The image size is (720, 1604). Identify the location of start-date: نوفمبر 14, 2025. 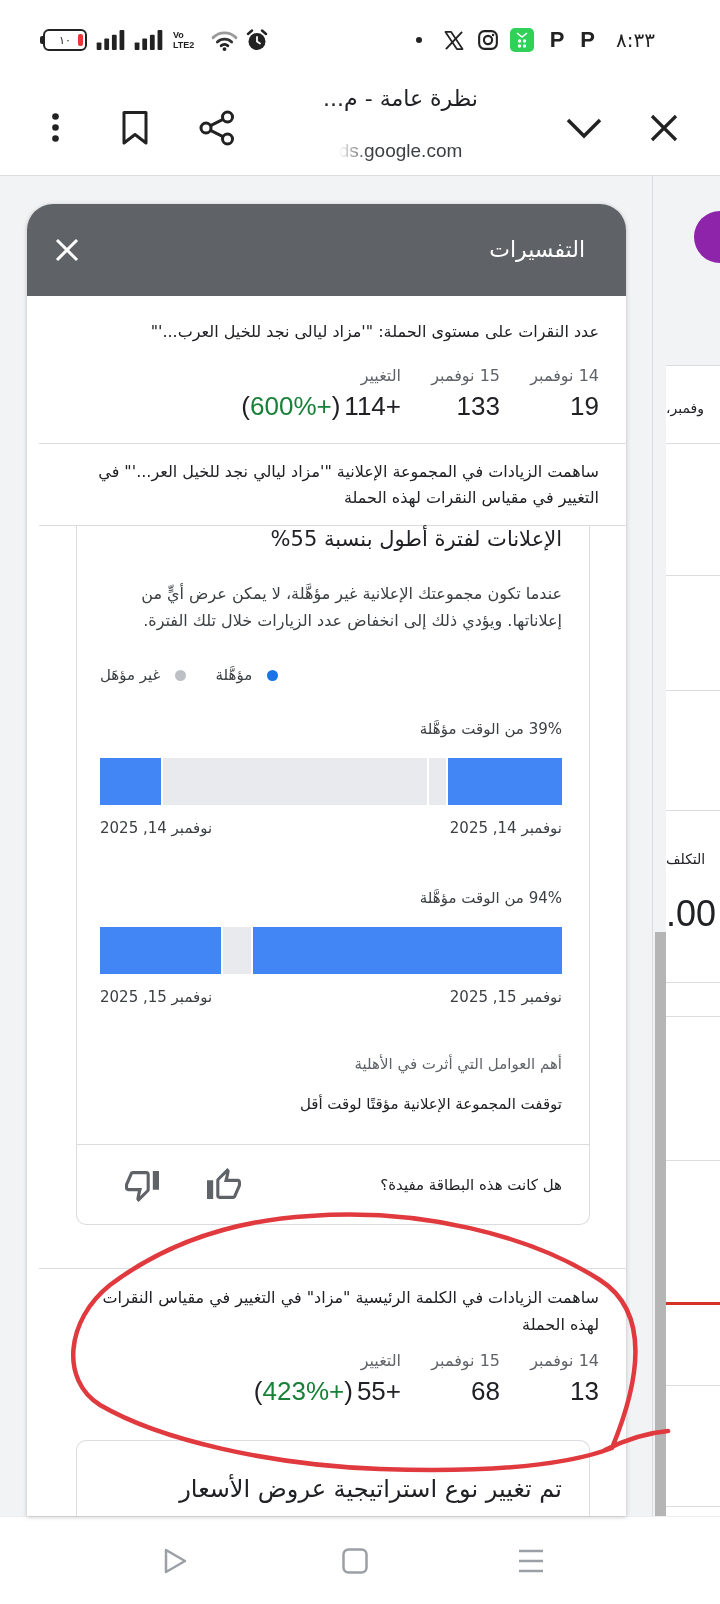
(505, 828).